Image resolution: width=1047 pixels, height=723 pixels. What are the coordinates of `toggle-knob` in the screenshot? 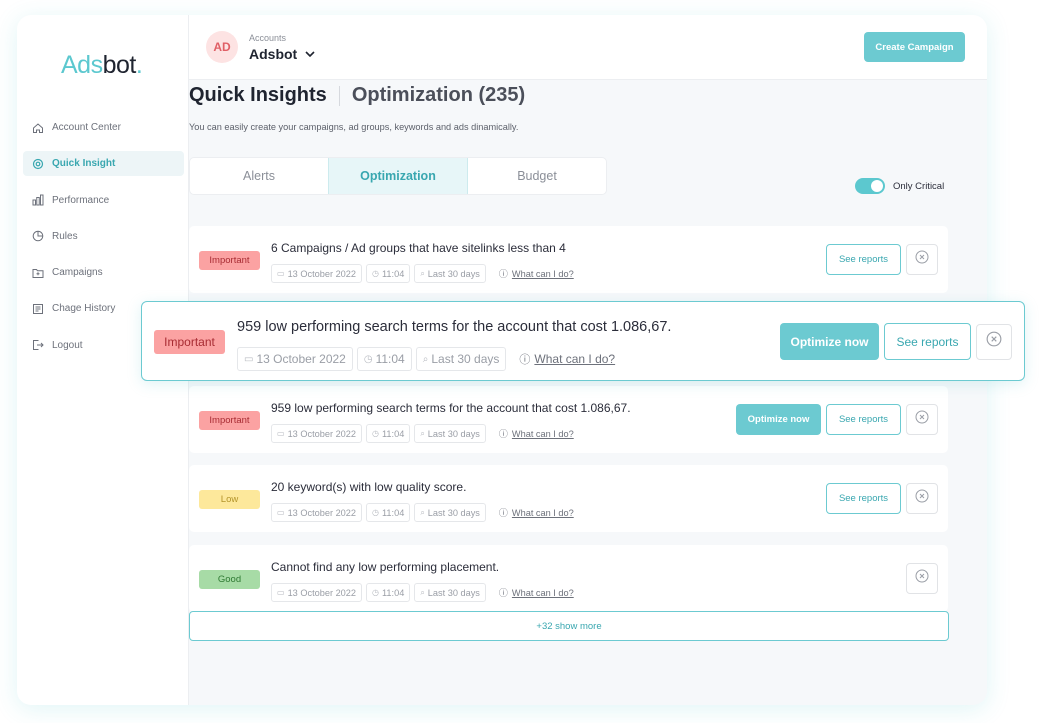 It's located at (877, 186).